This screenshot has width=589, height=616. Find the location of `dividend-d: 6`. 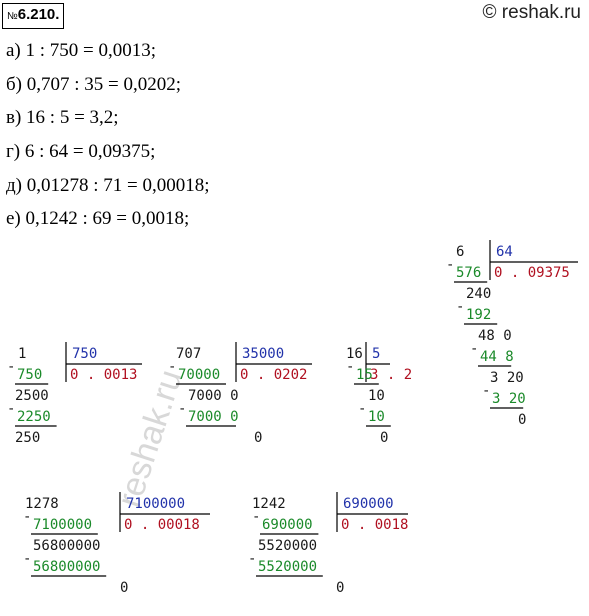

dividend-d: 6 is located at coordinates (460, 252).